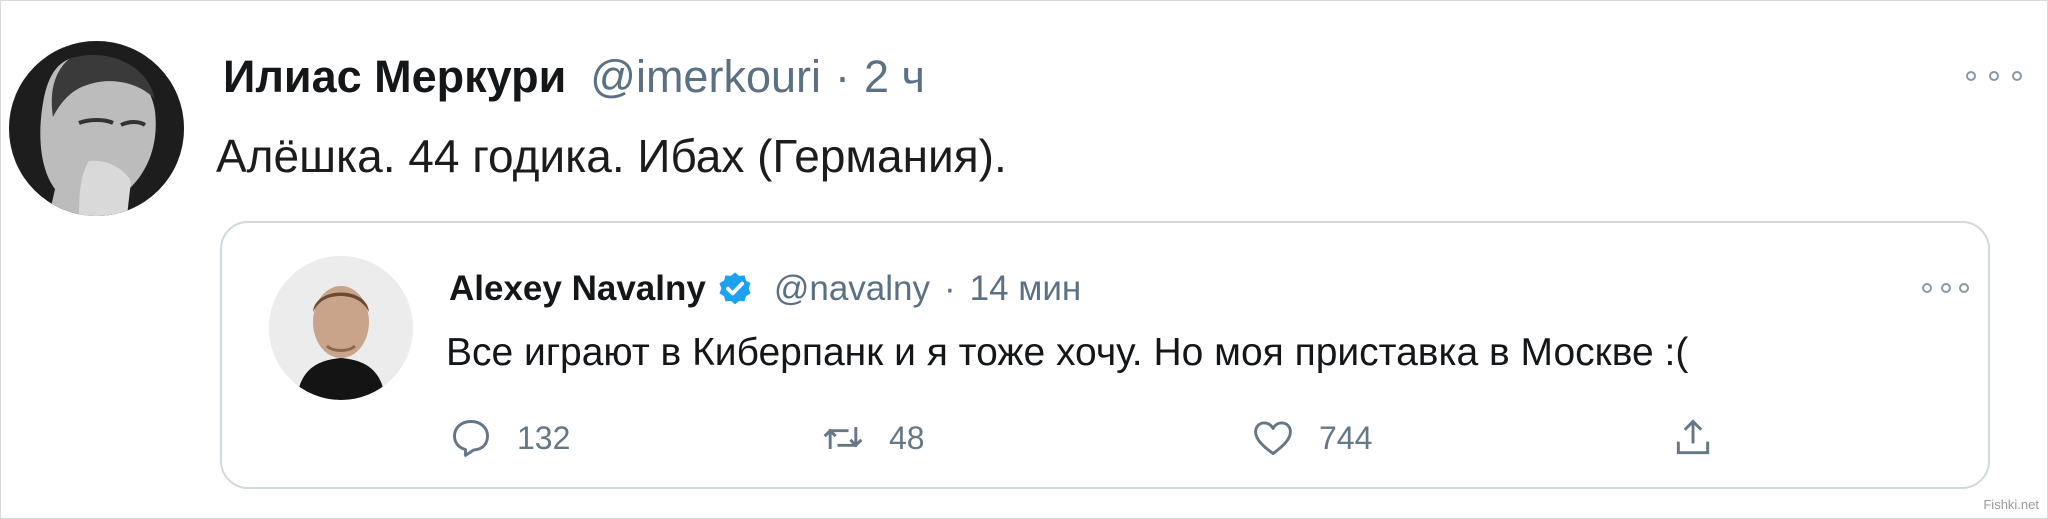  I want to click on tweet-header: Илиас Меркури @imerkouri · 2 ч, so click(574, 81).